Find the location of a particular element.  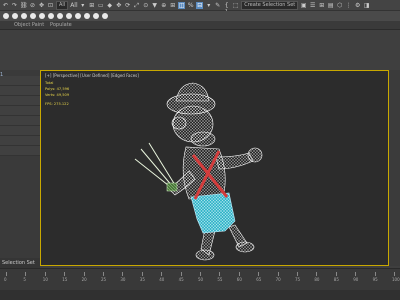

toolbar-button-21: ▾ is located at coordinates (208, 5).